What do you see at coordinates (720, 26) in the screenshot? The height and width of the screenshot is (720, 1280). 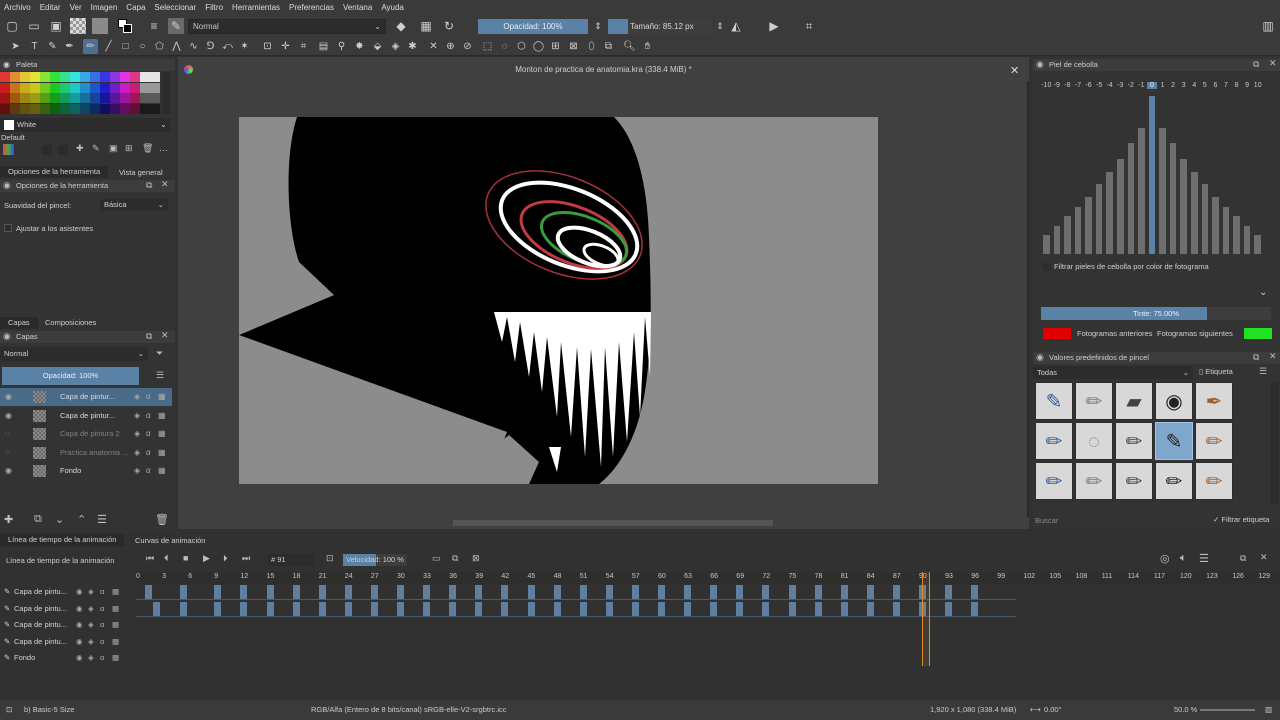 I see `size-stepper: ⇕` at bounding box center [720, 26].